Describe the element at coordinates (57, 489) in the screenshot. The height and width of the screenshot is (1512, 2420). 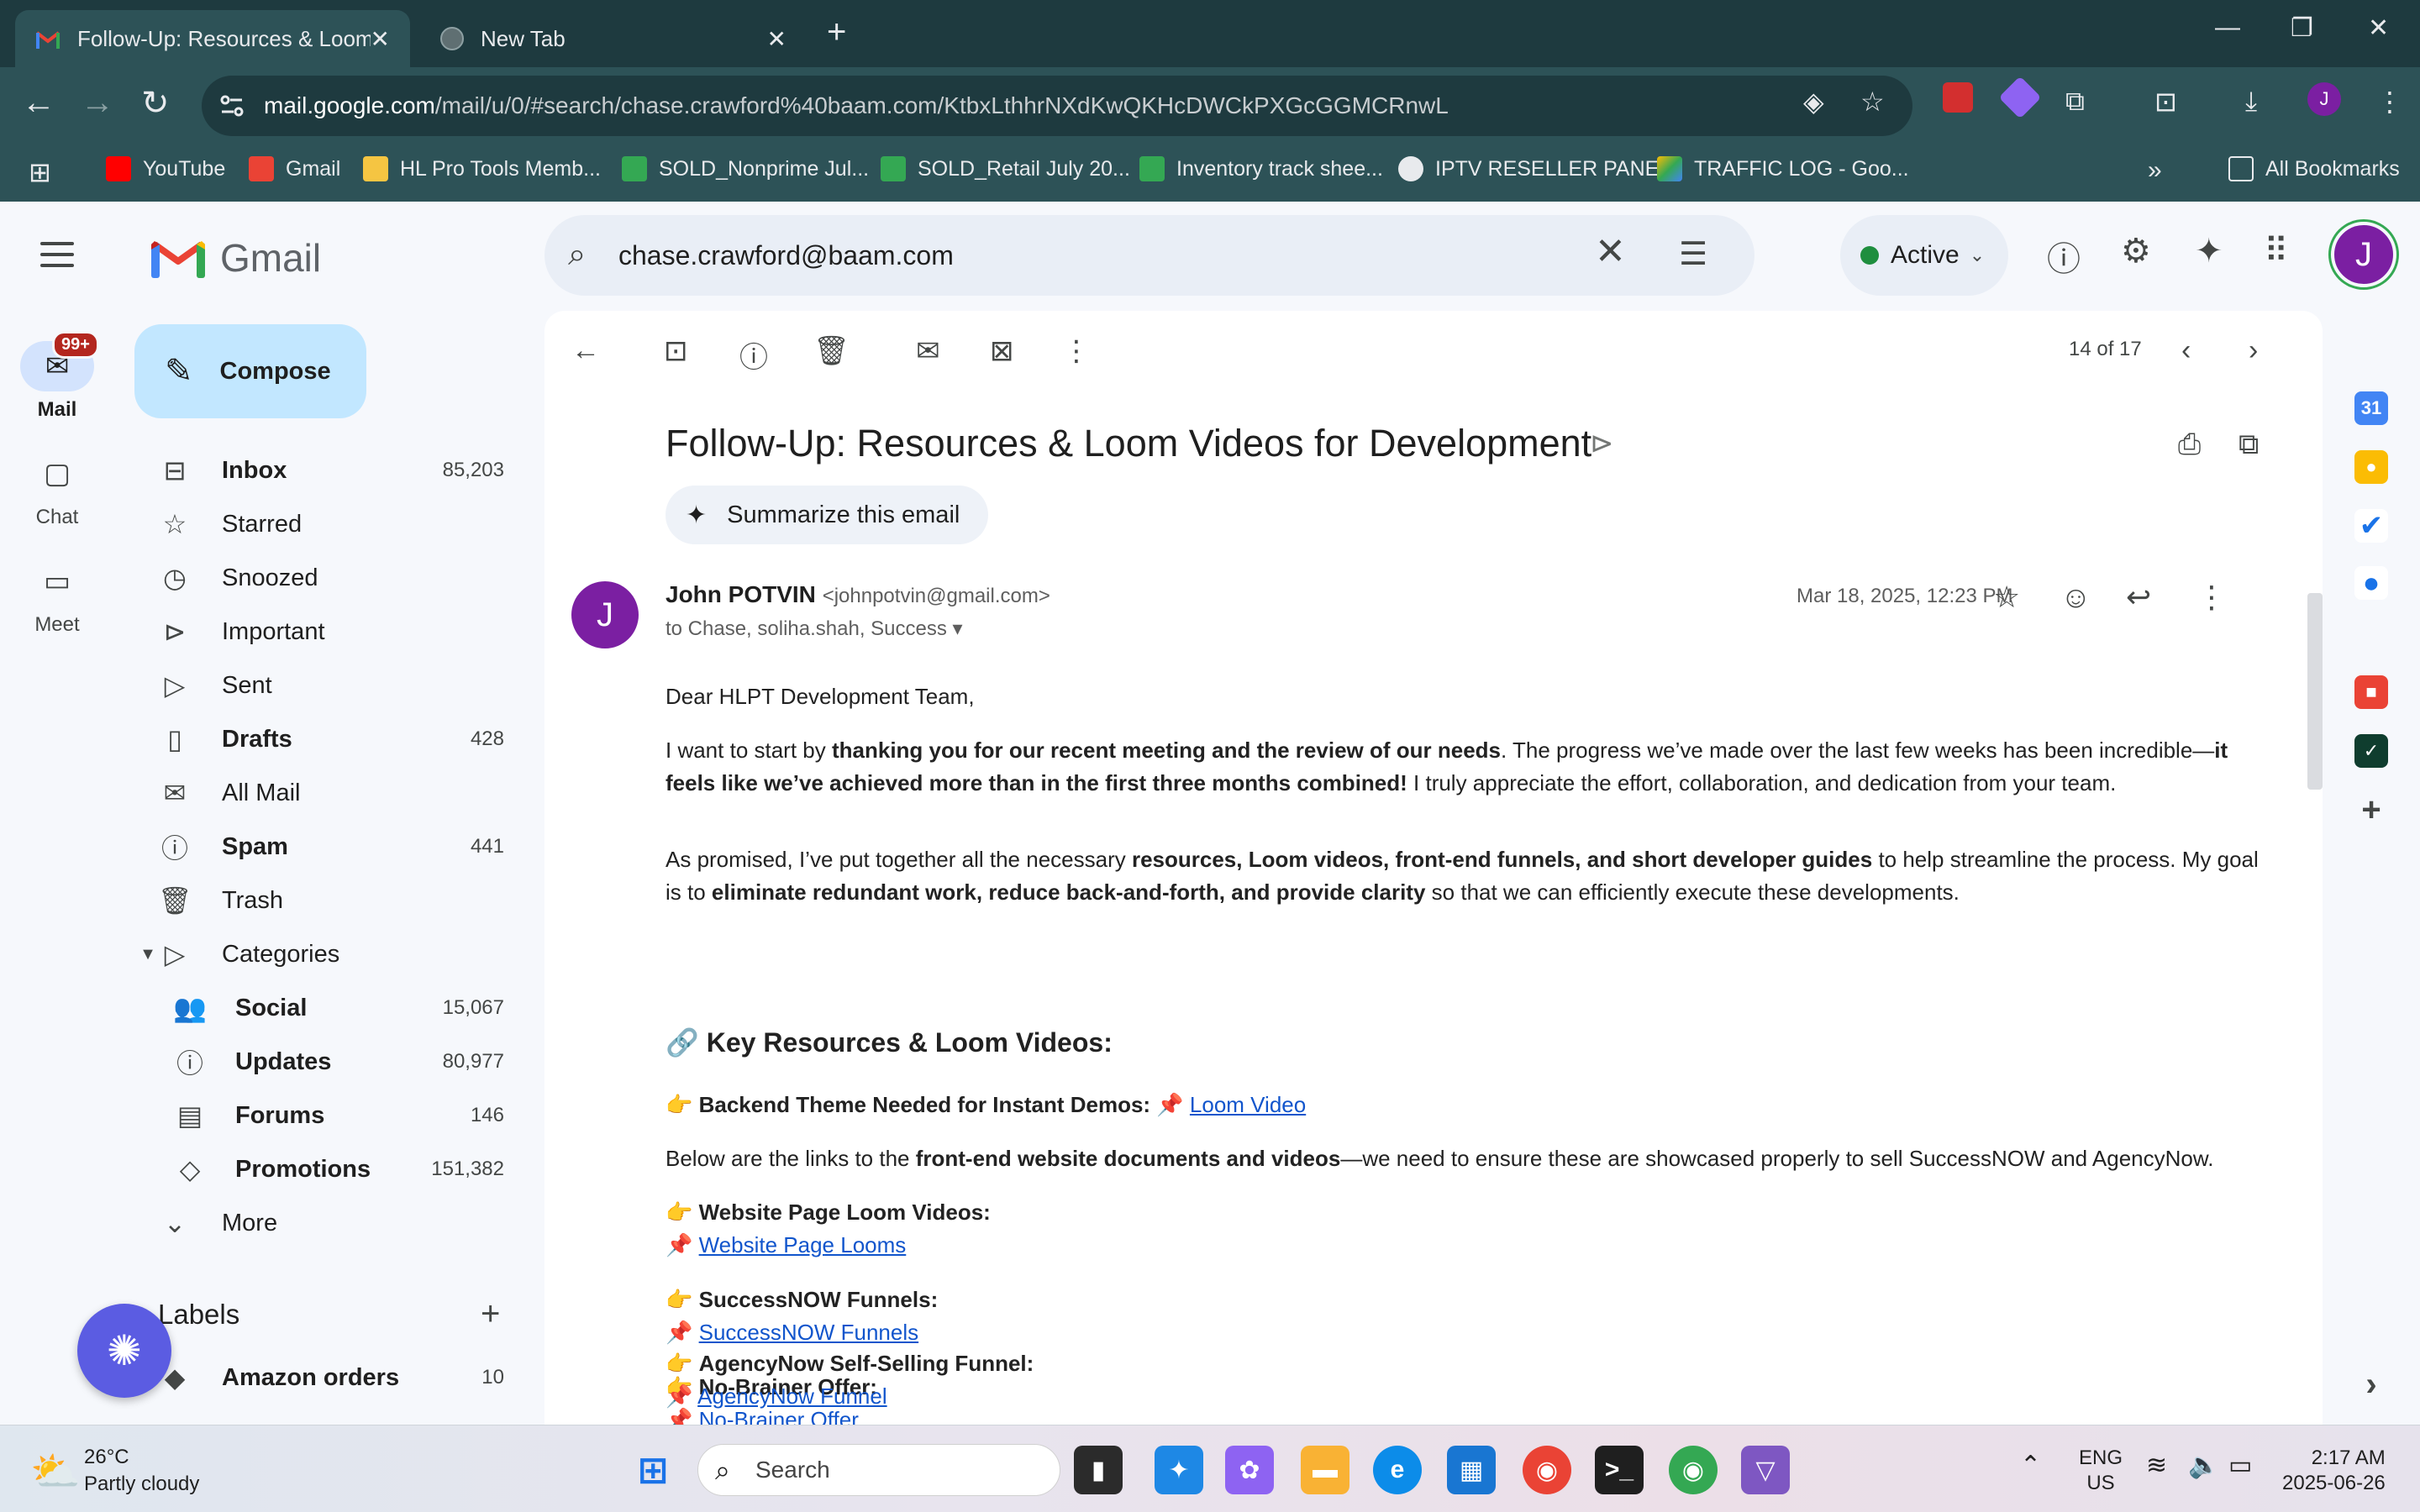
I see `rail-chat: ▢ Chat` at that location.